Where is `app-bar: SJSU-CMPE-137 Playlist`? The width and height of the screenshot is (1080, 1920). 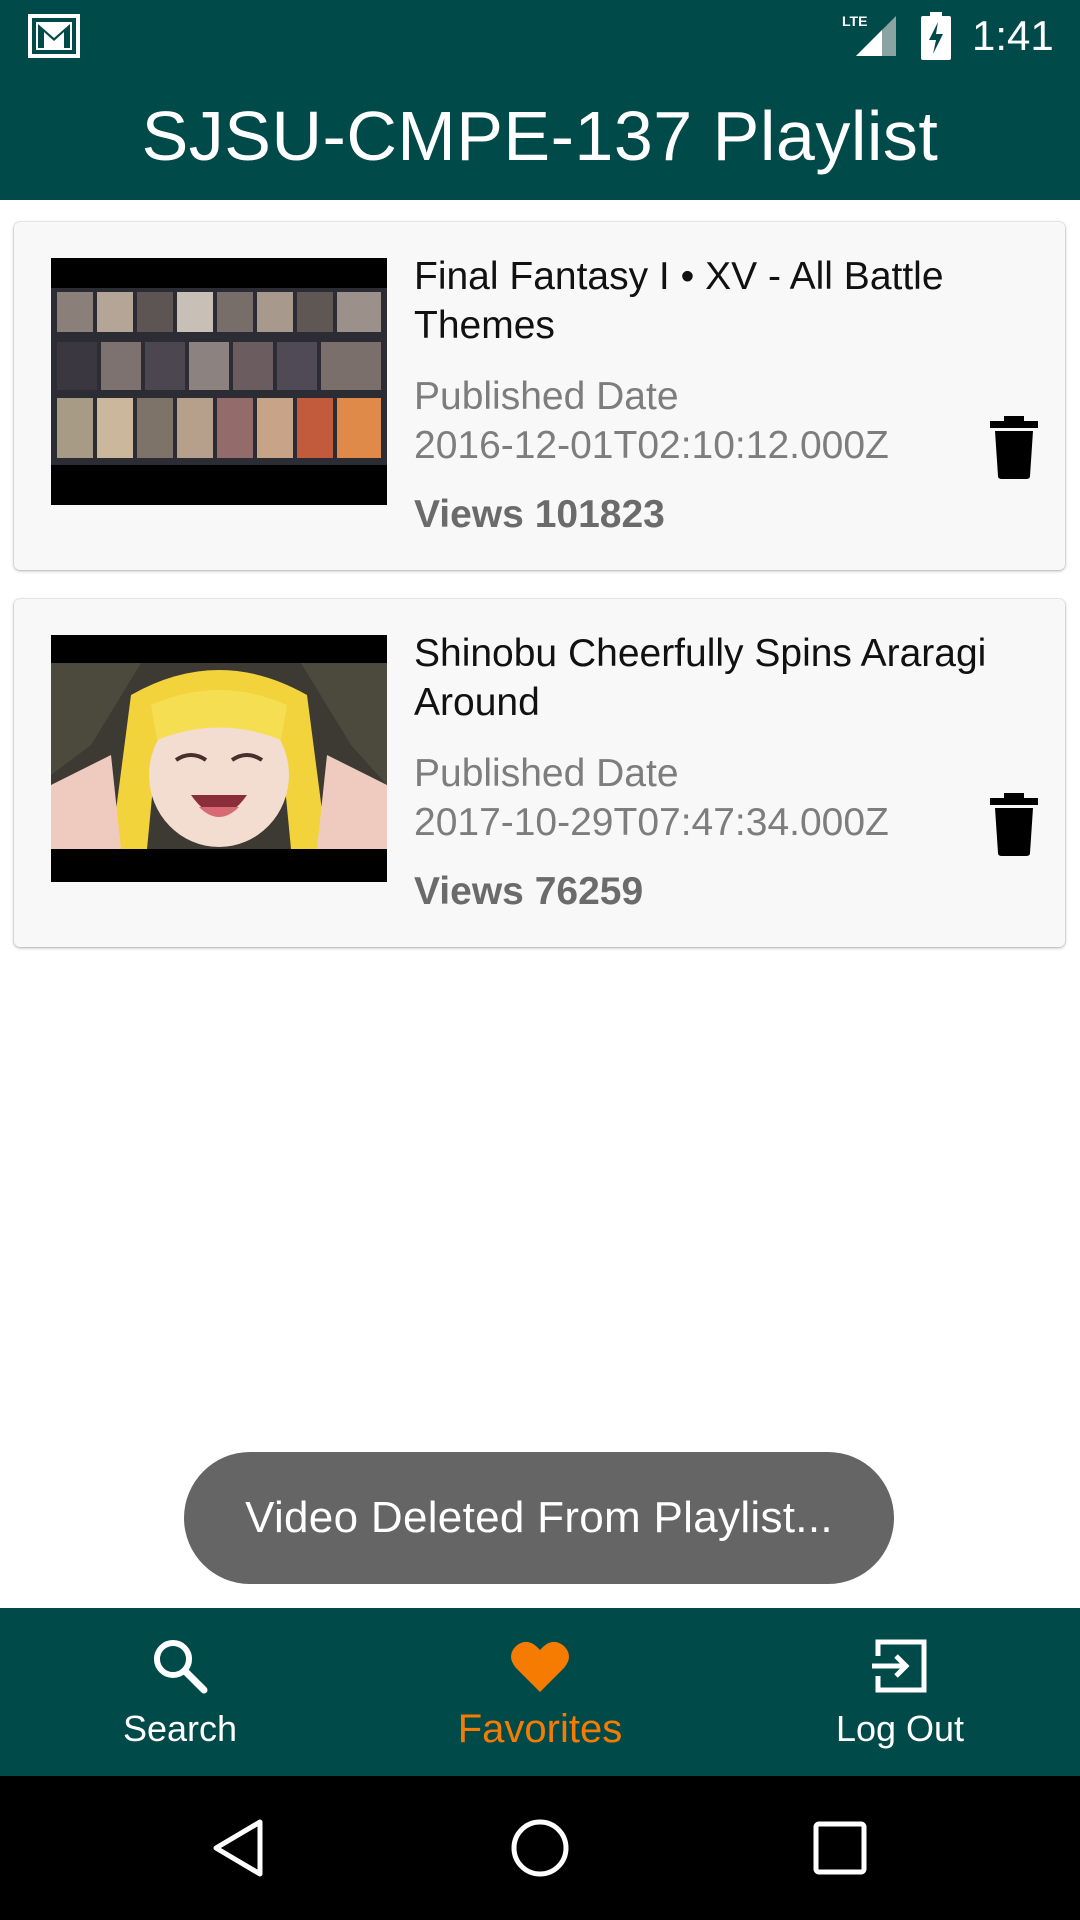 app-bar: SJSU-CMPE-137 Playlist is located at coordinates (540, 136).